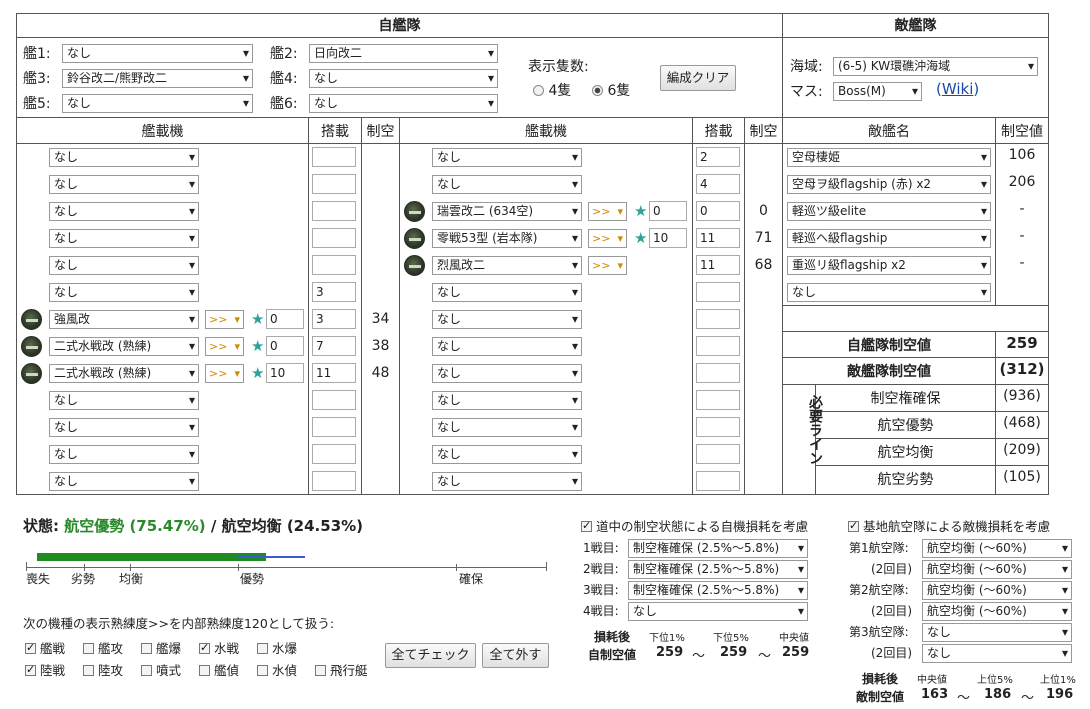 The image size is (1090, 709). I want to click on ship4-select: なし, so click(403, 78).